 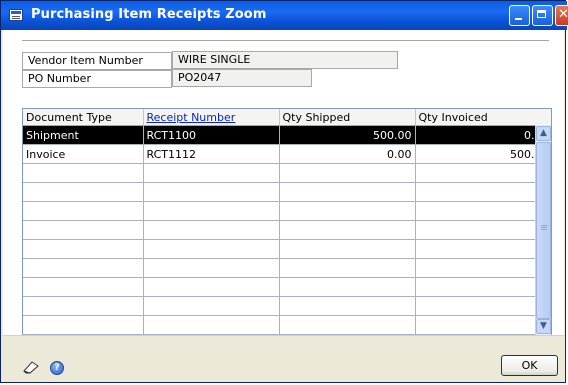 What do you see at coordinates (519, 15) in the screenshot?
I see `minimize-button` at bounding box center [519, 15].